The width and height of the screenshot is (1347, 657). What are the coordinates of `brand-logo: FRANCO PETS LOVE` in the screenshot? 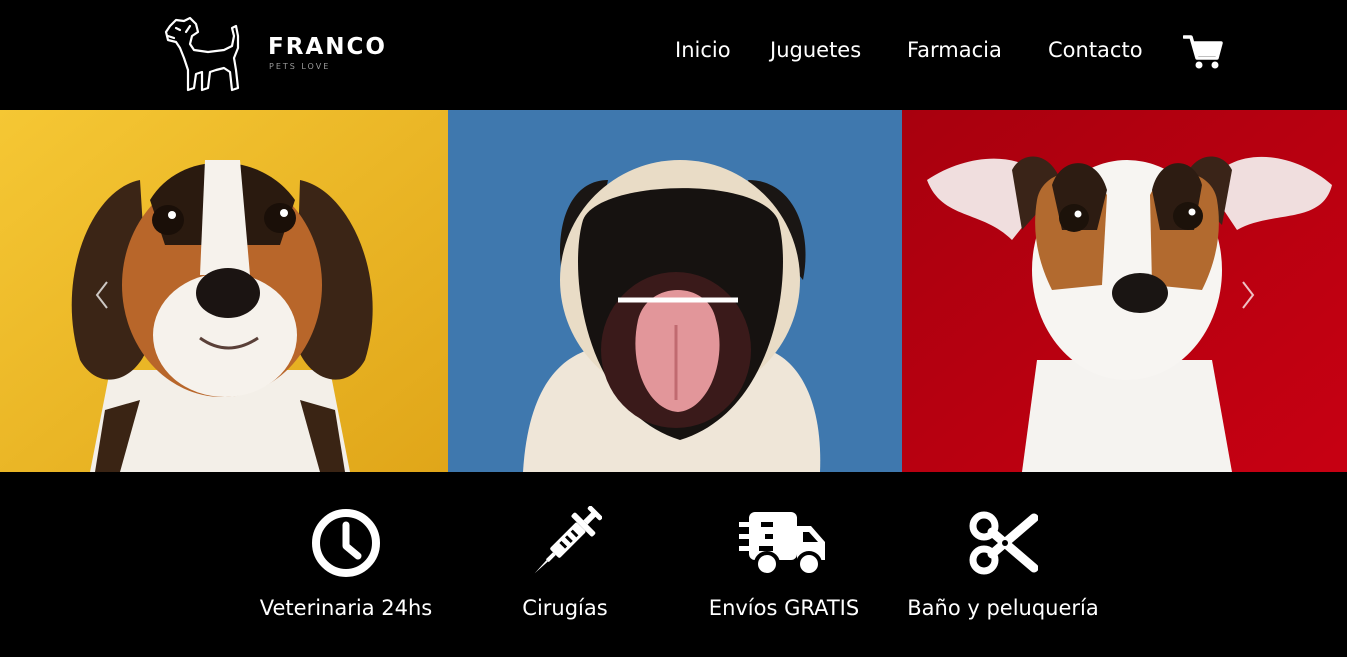 It's located at (273, 55).